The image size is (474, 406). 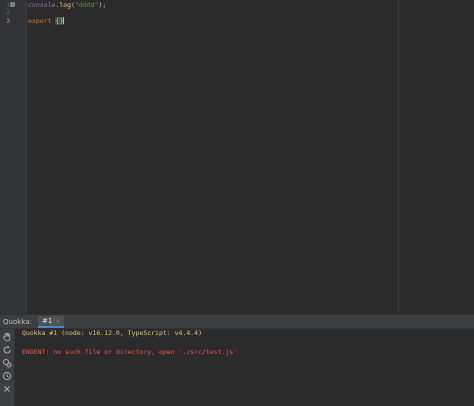 What do you see at coordinates (13, 157) in the screenshot?
I see `line-number-gutter: 1 2 3` at bounding box center [13, 157].